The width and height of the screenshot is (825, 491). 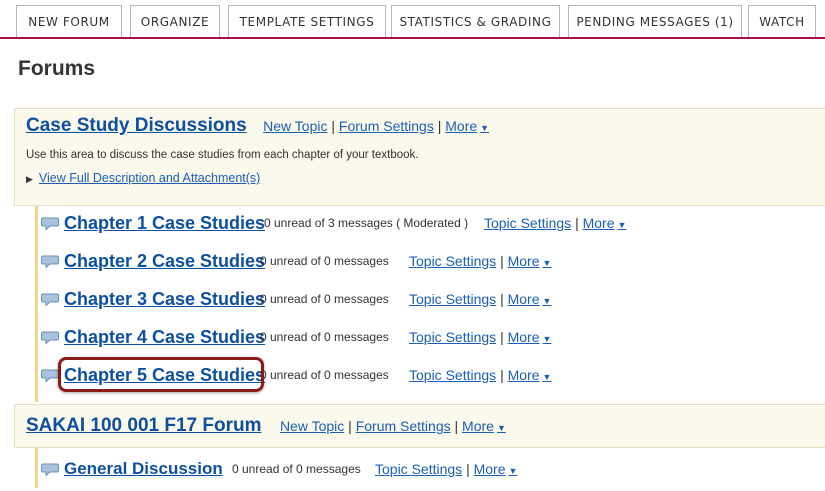 What do you see at coordinates (412, 38) in the screenshot?
I see `tab-underline` at bounding box center [412, 38].